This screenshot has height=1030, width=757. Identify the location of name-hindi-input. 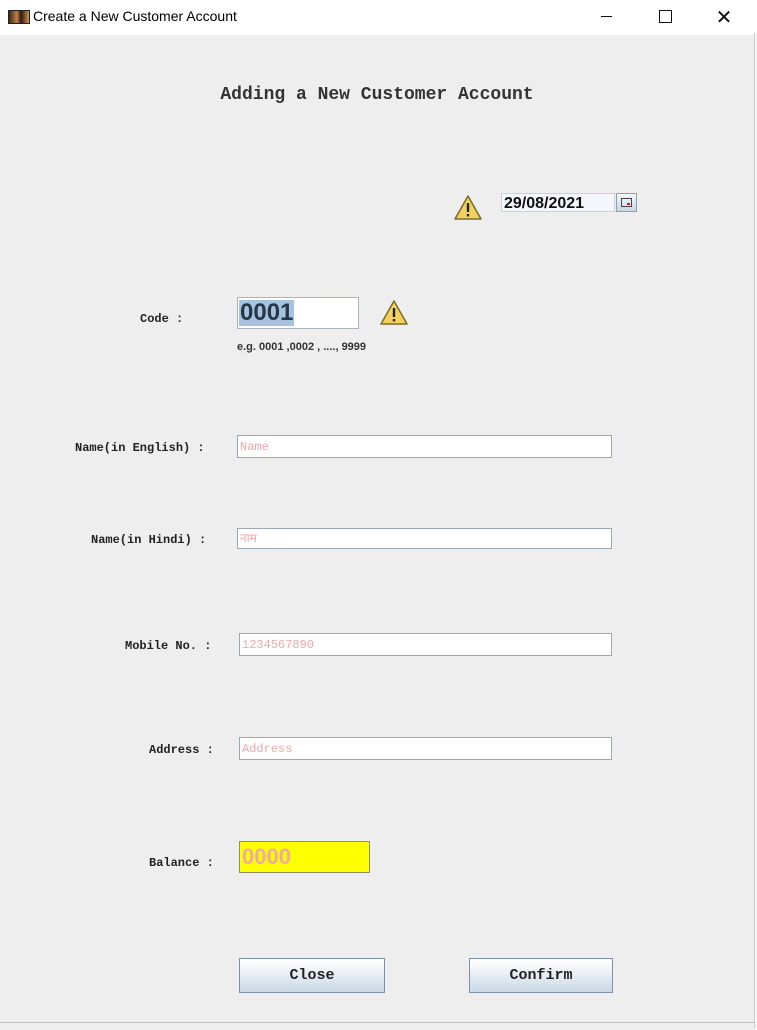
(424, 538).